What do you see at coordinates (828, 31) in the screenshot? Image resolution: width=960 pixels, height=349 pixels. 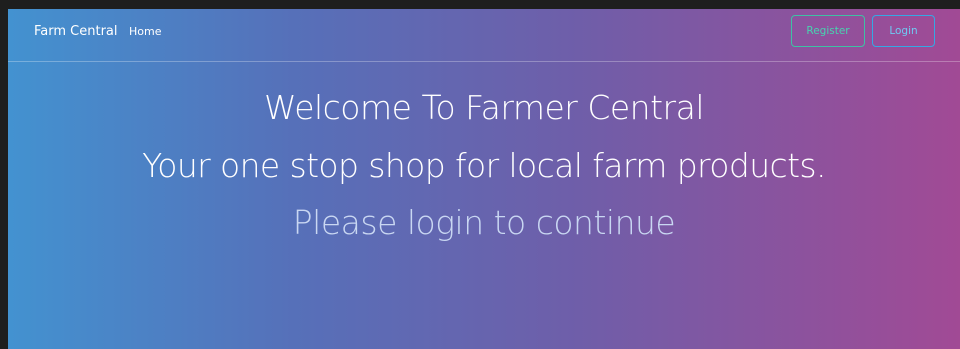 I see `register-button: Register` at bounding box center [828, 31].